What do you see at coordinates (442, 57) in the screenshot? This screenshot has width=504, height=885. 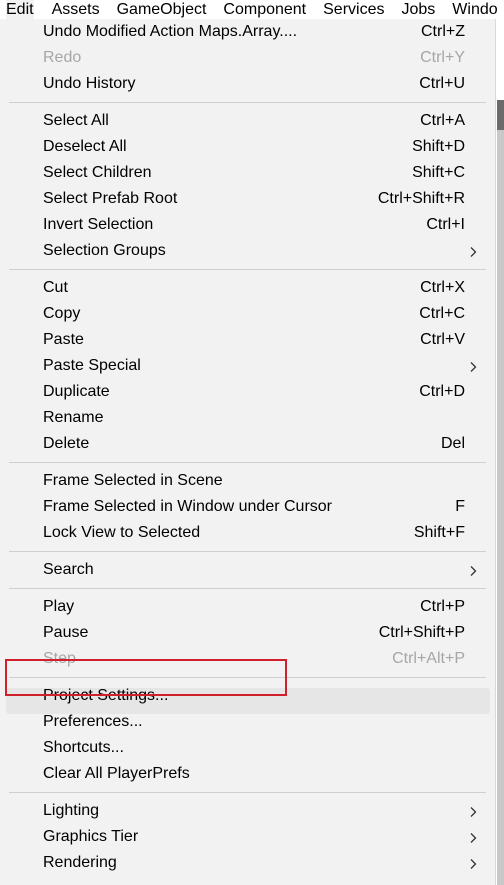 I see `menu-item-shortcut: Ctrl+Y` at bounding box center [442, 57].